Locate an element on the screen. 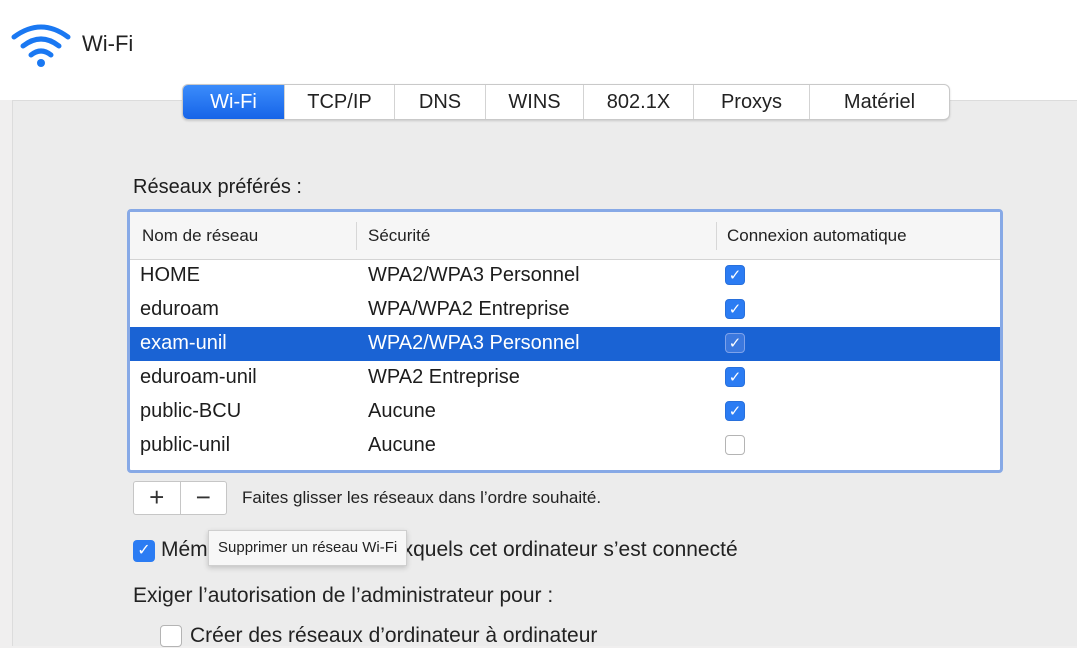 The height and width of the screenshot is (648, 1077). page-title: Wi-Fi is located at coordinates (108, 43).